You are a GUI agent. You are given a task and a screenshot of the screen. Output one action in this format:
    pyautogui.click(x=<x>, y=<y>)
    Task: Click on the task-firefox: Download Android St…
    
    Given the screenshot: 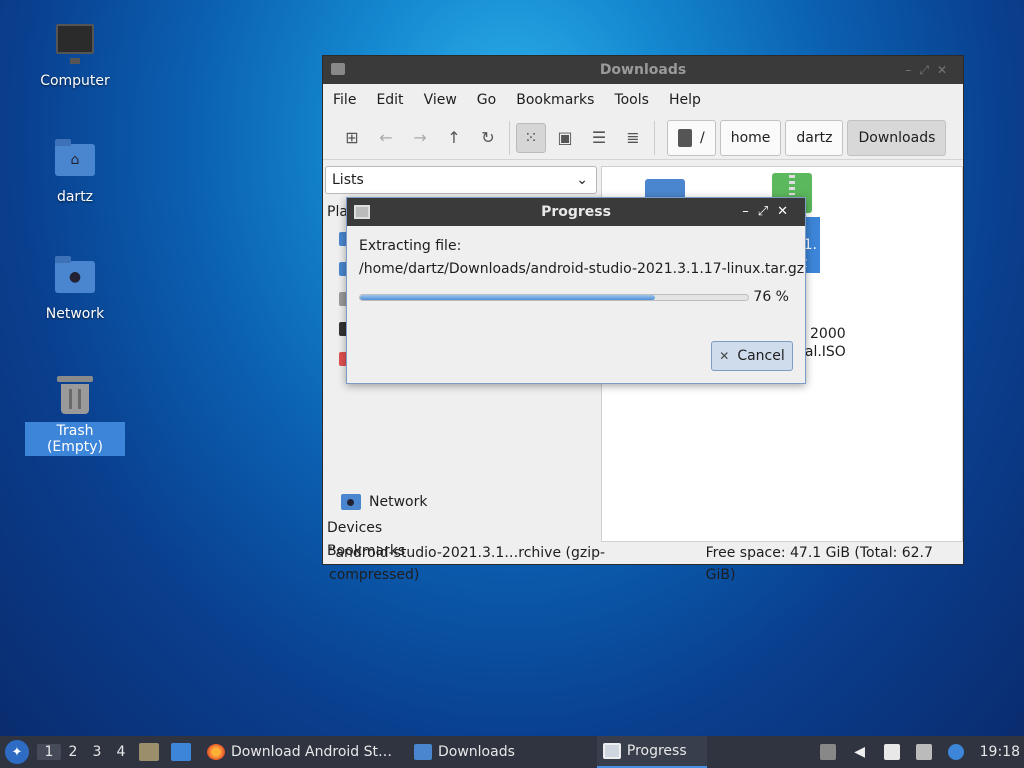 What is the action you would take?
    pyautogui.click(x=299, y=752)
    